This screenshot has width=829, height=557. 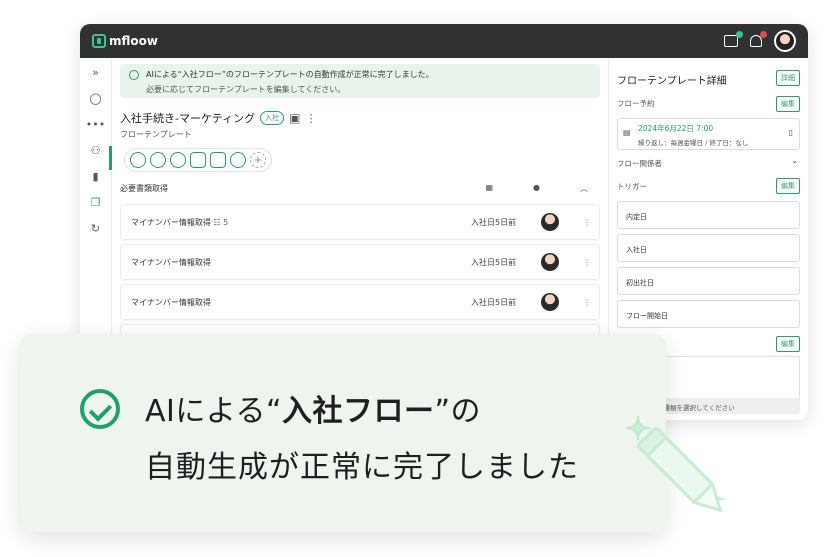 I want to click on chart-icon: ▮, so click(x=96, y=176).